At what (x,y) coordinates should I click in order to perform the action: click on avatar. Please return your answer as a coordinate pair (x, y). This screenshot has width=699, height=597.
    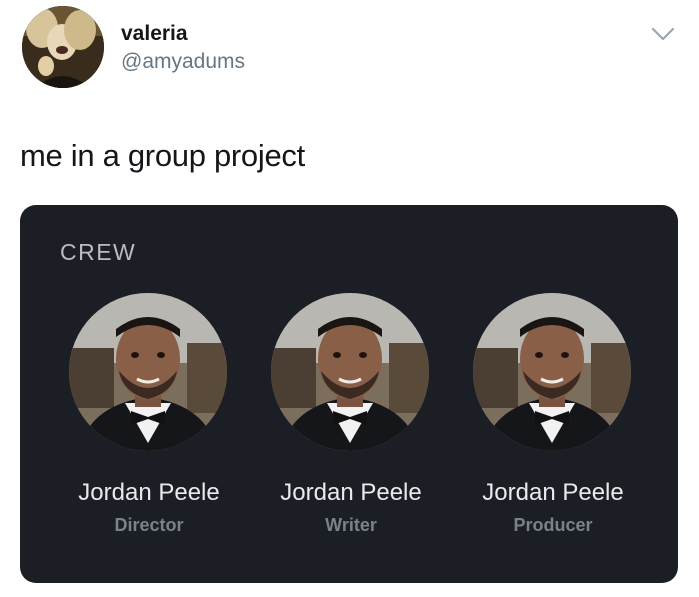
    Looking at the image, I should click on (63, 47).